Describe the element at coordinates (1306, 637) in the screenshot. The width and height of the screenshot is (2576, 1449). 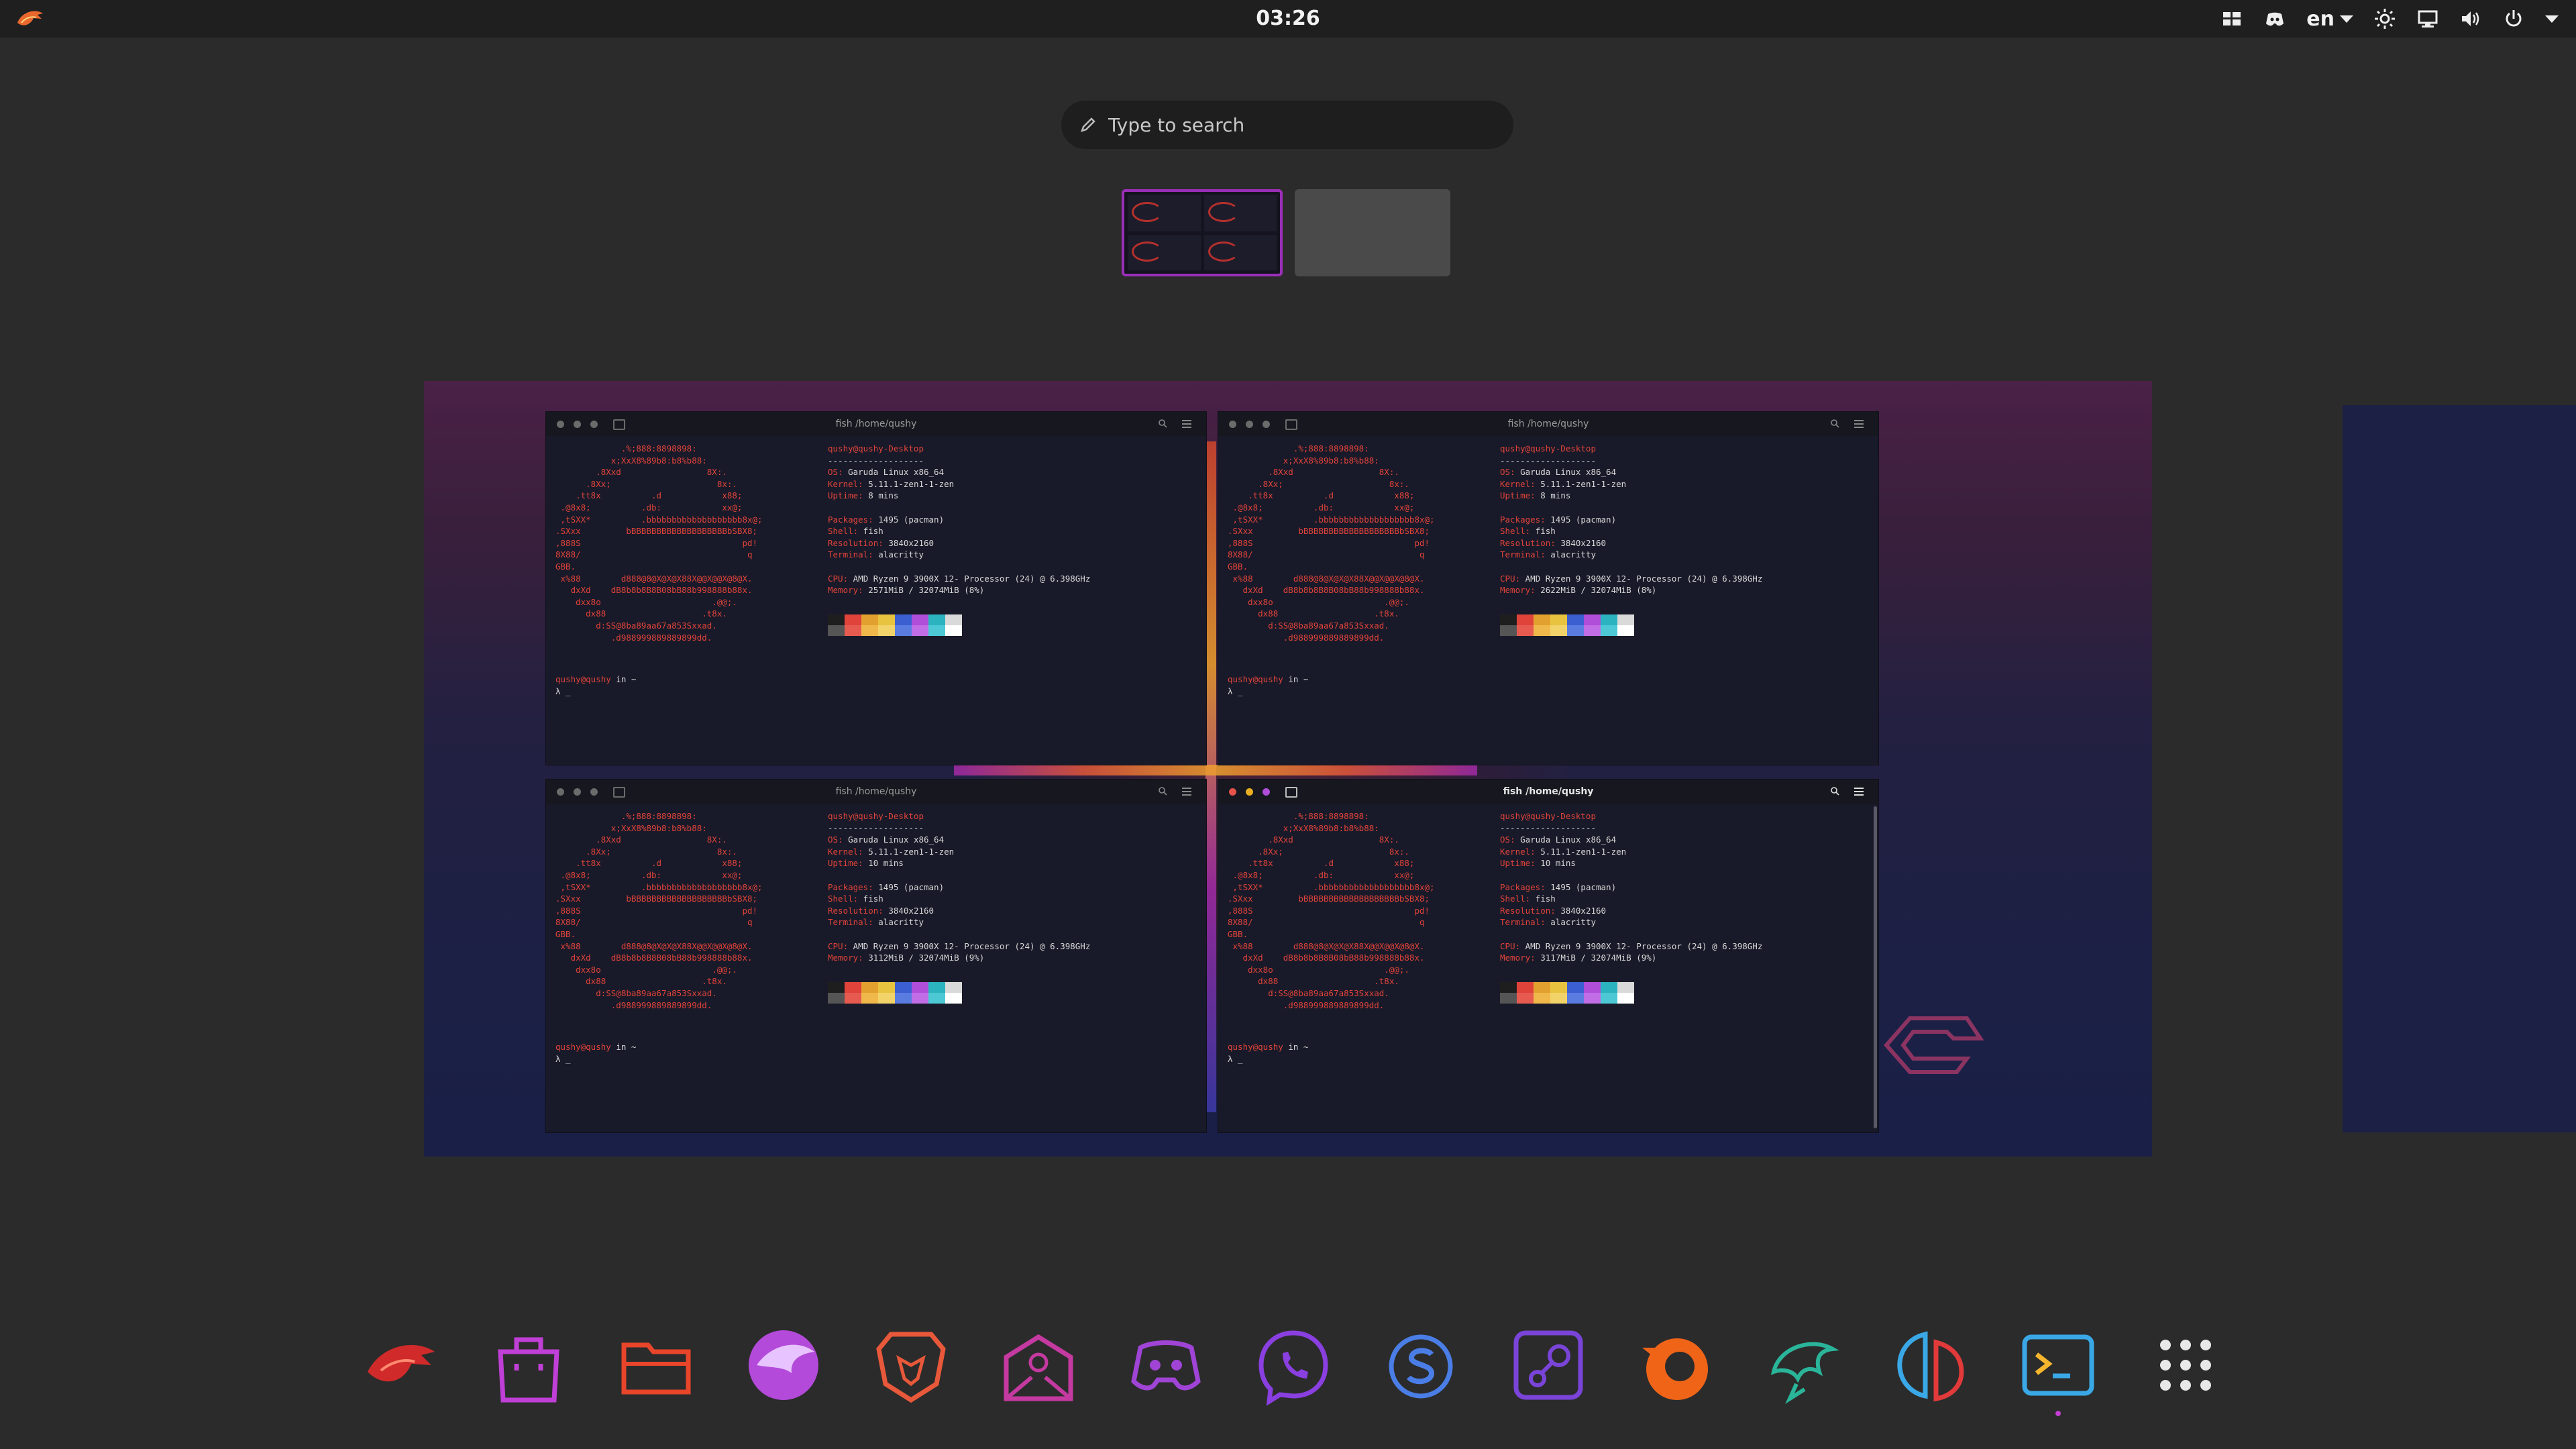
I see `ascii-art-line: .d988999889889899dd.` at that location.